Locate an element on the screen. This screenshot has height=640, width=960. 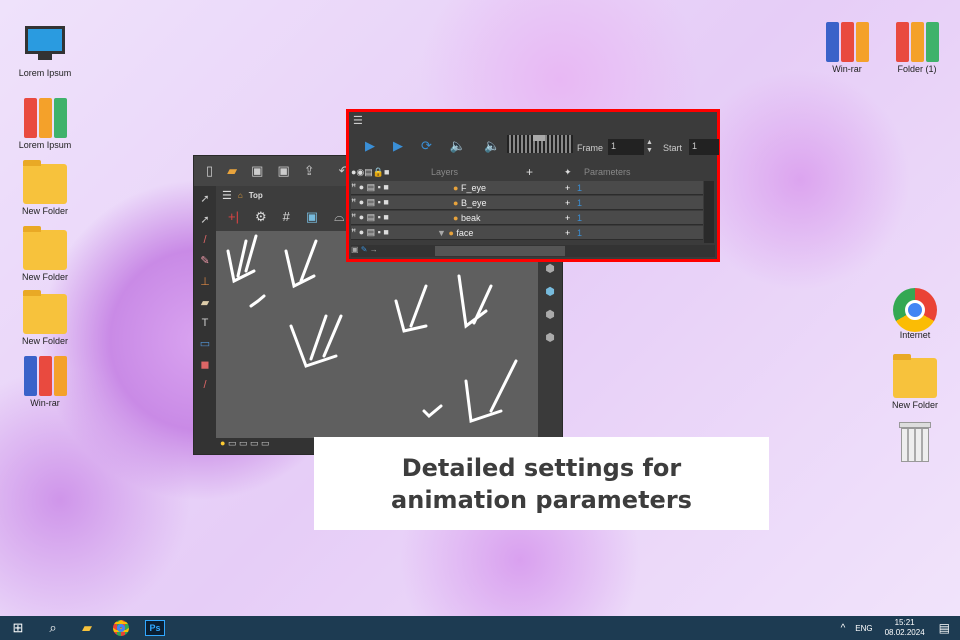
frame-label: Frame is located at coordinates (590, 148).